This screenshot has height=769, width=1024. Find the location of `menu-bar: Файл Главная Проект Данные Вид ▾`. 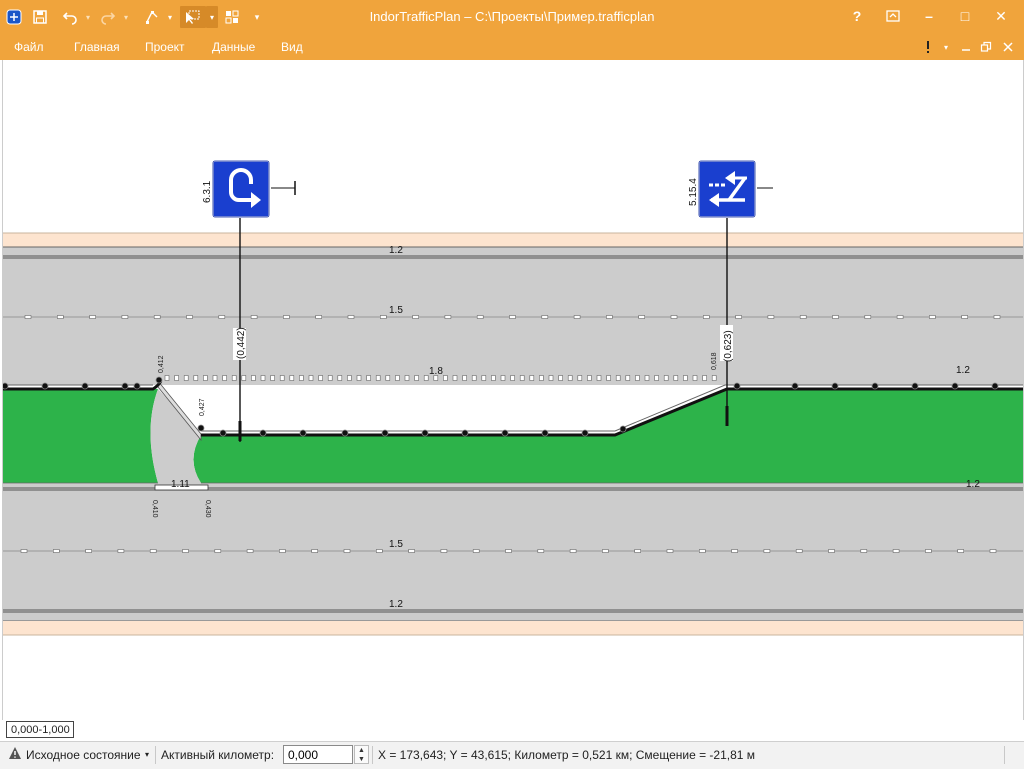

menu-bar: Файл Главная Проект Данные Вид ▾ is located at coordinates (512, 47).